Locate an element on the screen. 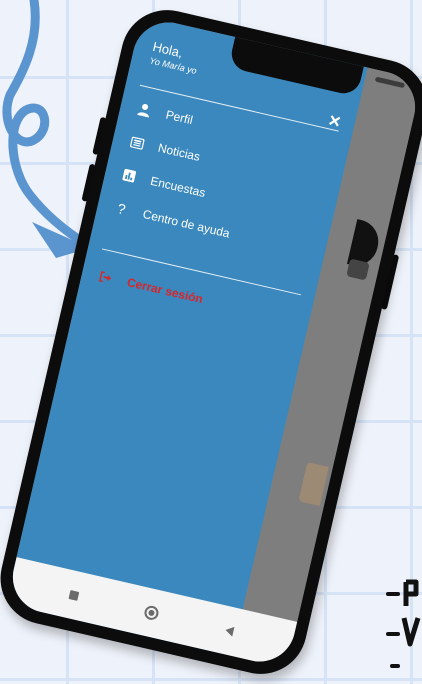 Image resolution: width=422 pixels, height=684 pixels. menu-item-label: Encuestas is located at coordinates (178, 187).